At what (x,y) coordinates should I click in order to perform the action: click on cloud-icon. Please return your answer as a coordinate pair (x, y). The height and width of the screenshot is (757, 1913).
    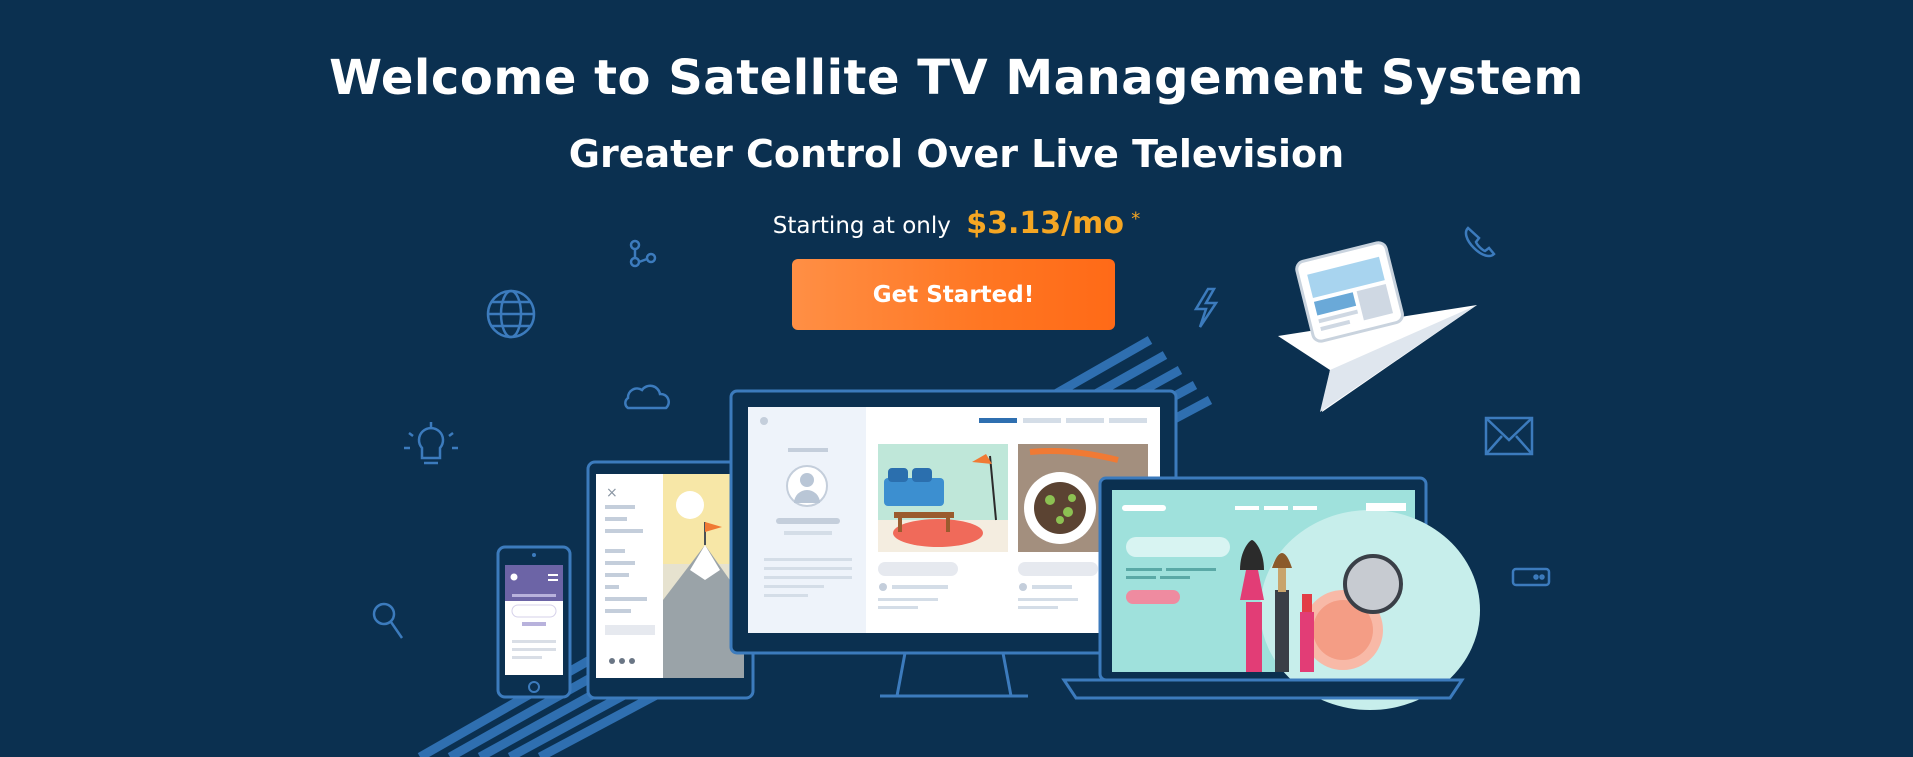
    Looking at the image, I should click on (647, 397).